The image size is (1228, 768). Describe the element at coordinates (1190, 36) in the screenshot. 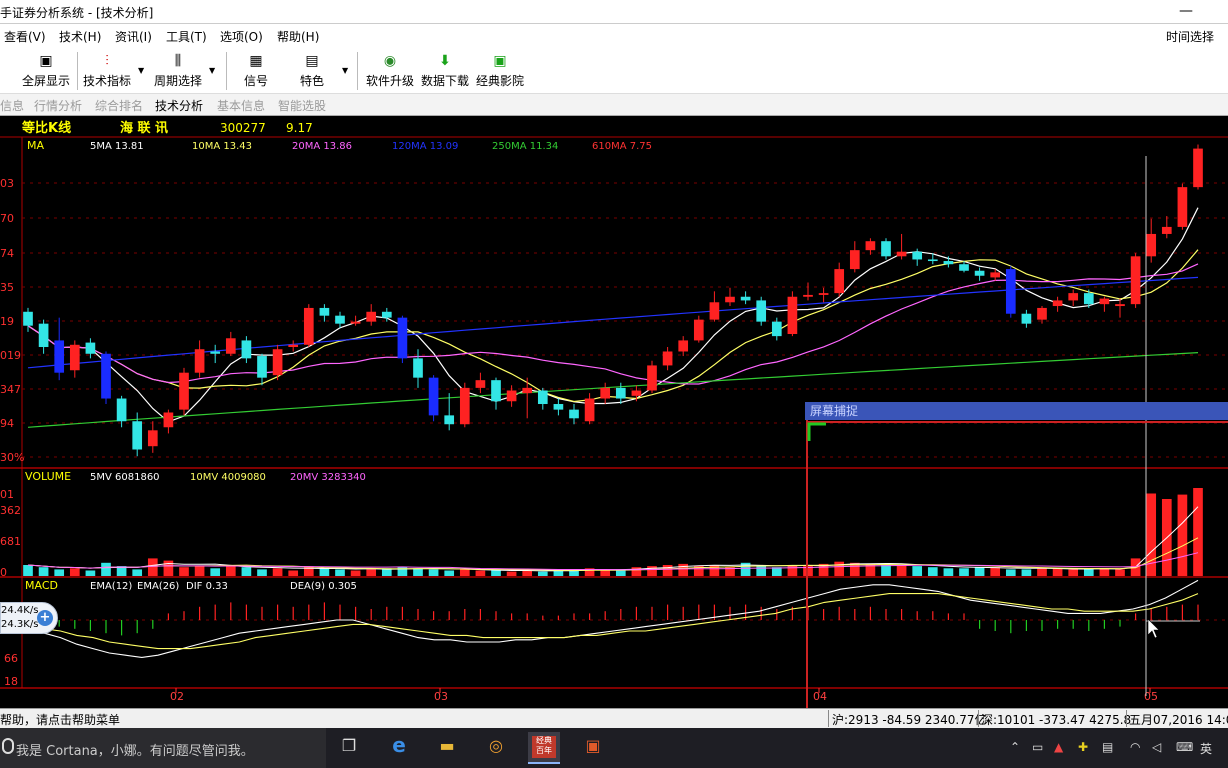

I see `time-select-menu: 时间选择` at that location.